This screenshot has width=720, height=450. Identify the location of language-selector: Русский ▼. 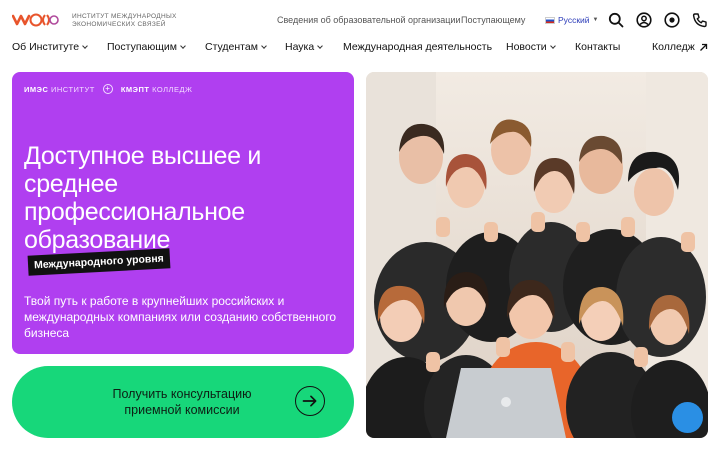
(572, 20).